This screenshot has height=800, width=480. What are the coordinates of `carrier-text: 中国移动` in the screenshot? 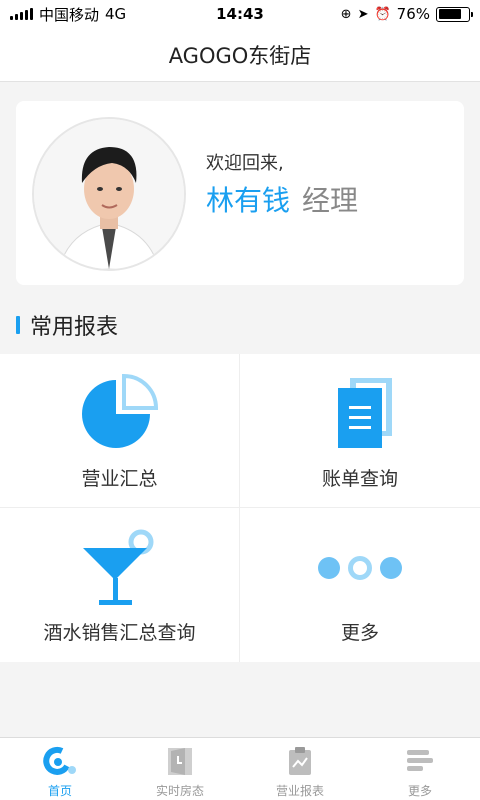 It's located at (69, 14).